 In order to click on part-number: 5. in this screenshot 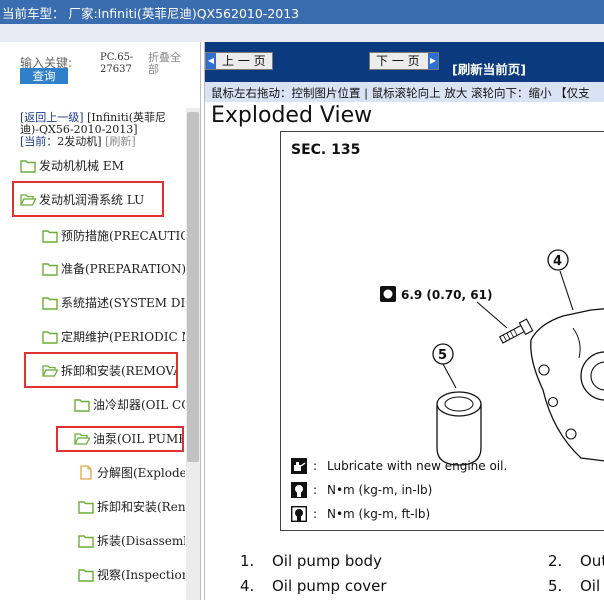, I will do `click(555, 586)`.